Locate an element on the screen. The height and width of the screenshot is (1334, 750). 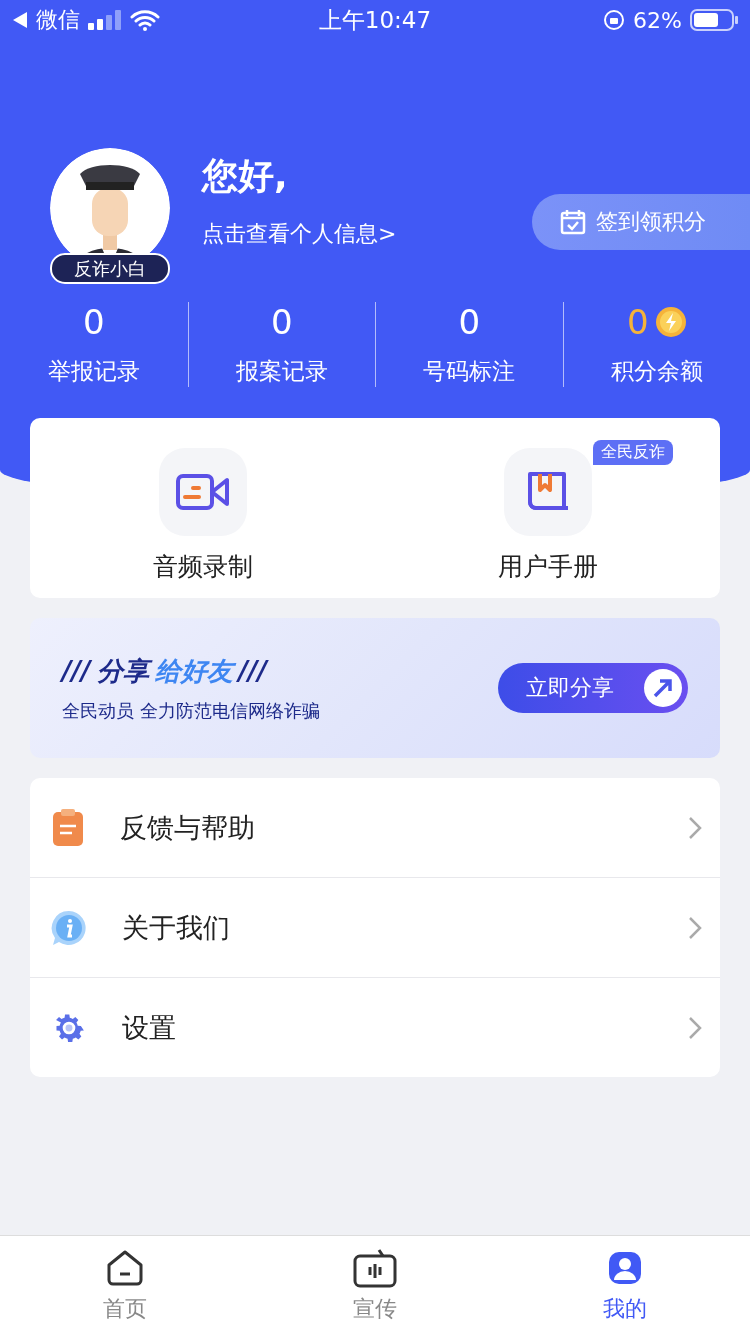
shortcut-label: 音频录制 is located at coordinates (202, 566).